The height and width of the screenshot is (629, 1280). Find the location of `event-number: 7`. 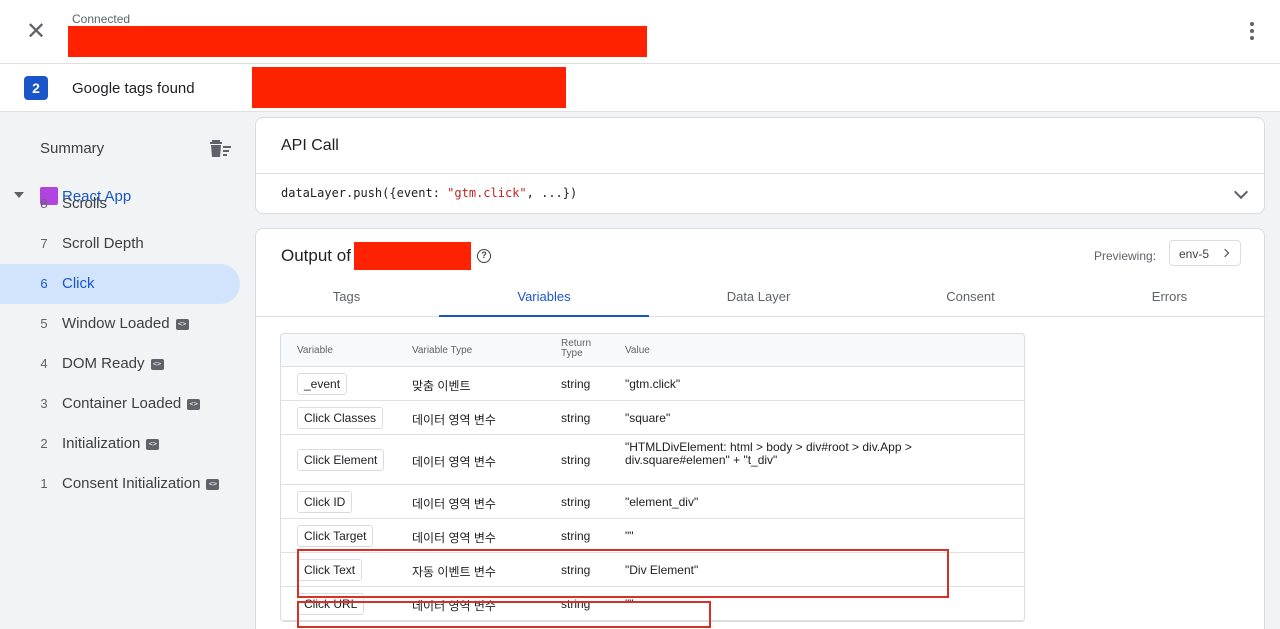

event-number: 7 is located at coordinates (44, 243).